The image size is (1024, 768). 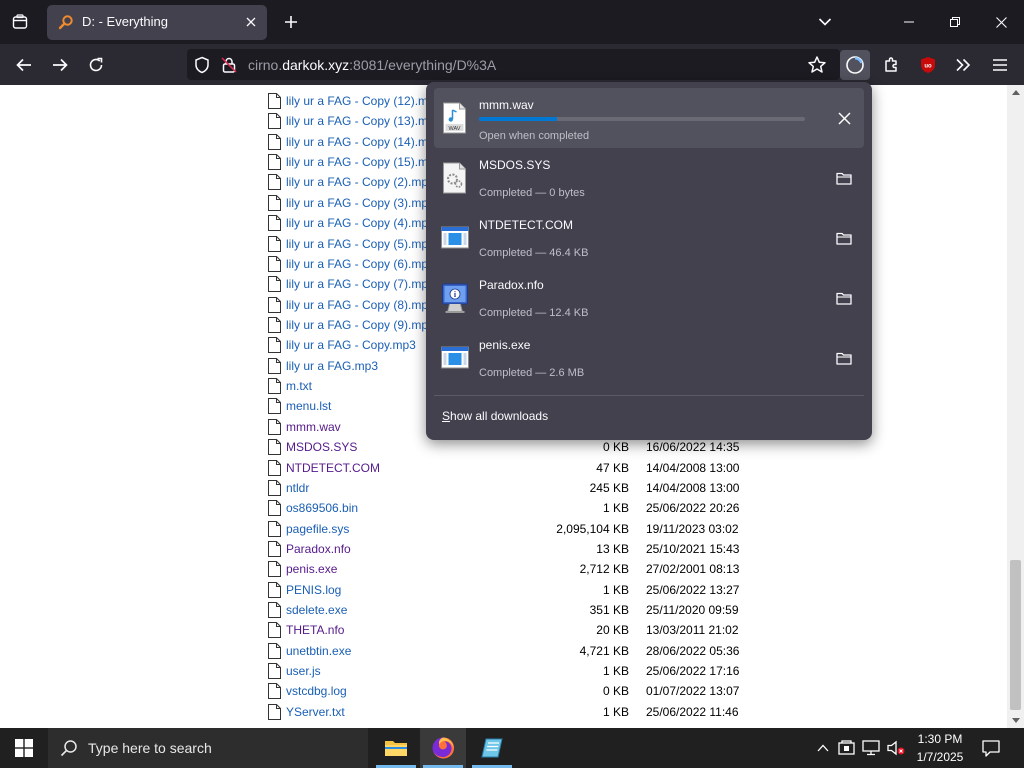 What do you see at coordinates (693, 589) in the screenshot?
I see `file-date-modified: 25/06/2022 13:27` at bounding box center [693, 589].